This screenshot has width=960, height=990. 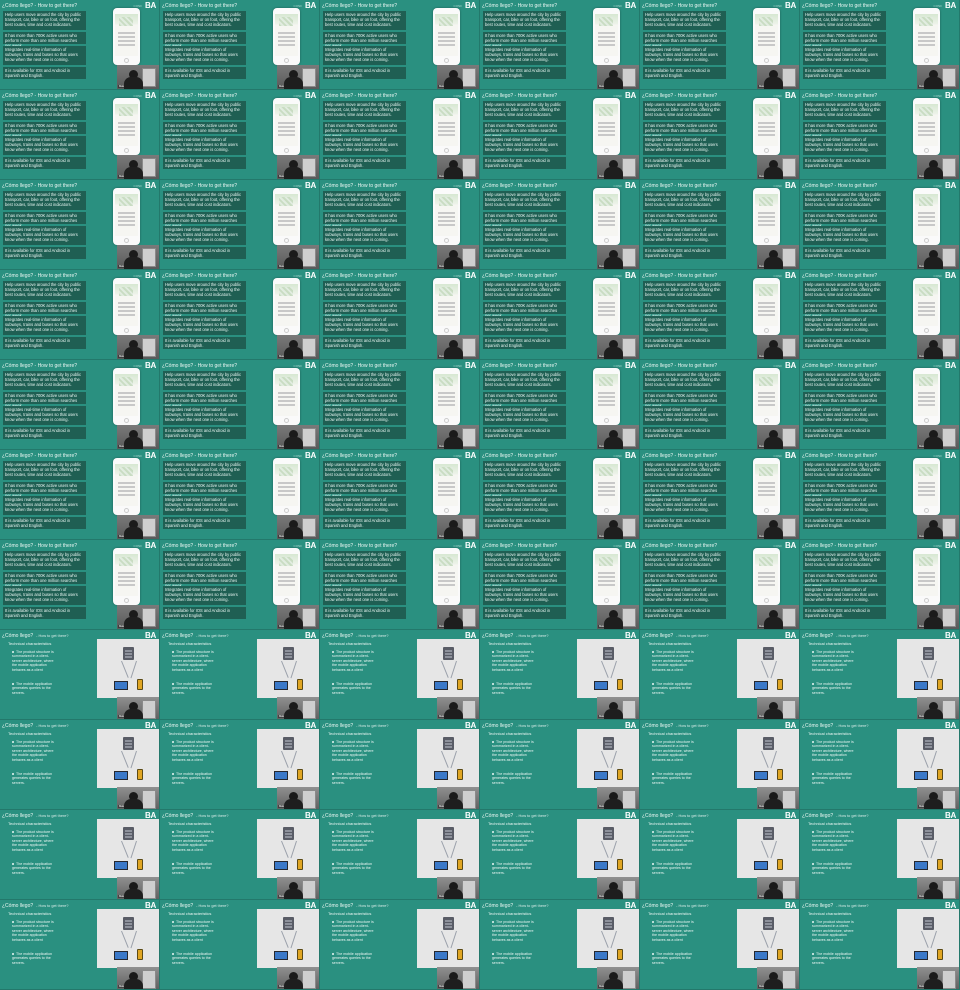 I want to click on server-icon, so click(x=928, y=653).